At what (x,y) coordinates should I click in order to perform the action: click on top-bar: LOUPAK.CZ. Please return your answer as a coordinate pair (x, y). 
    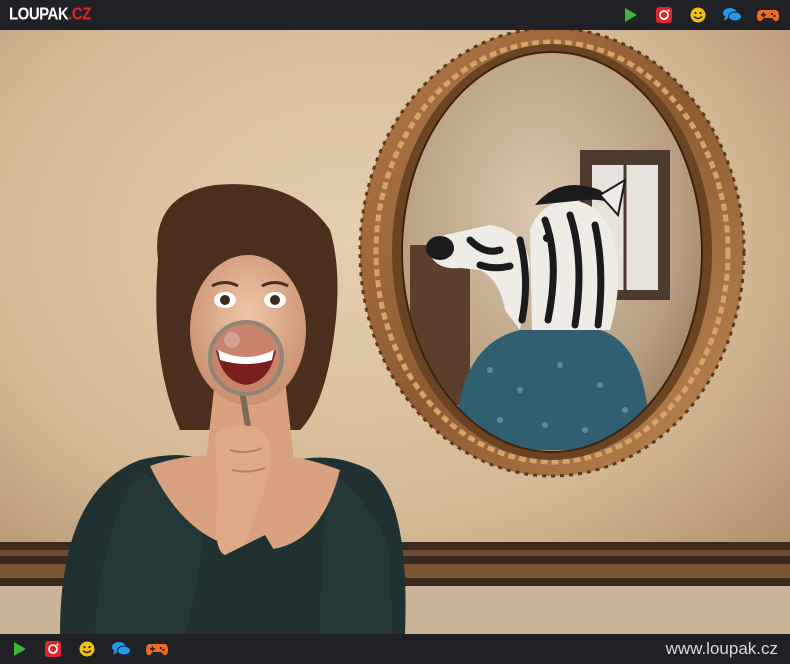
    Looking at the image, I should click on (395, 15).